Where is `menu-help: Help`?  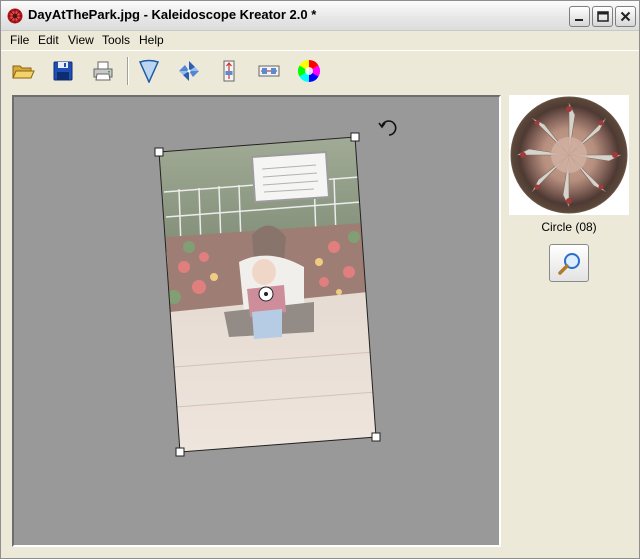 menu-help: Help is located at coordinates (151, 40).